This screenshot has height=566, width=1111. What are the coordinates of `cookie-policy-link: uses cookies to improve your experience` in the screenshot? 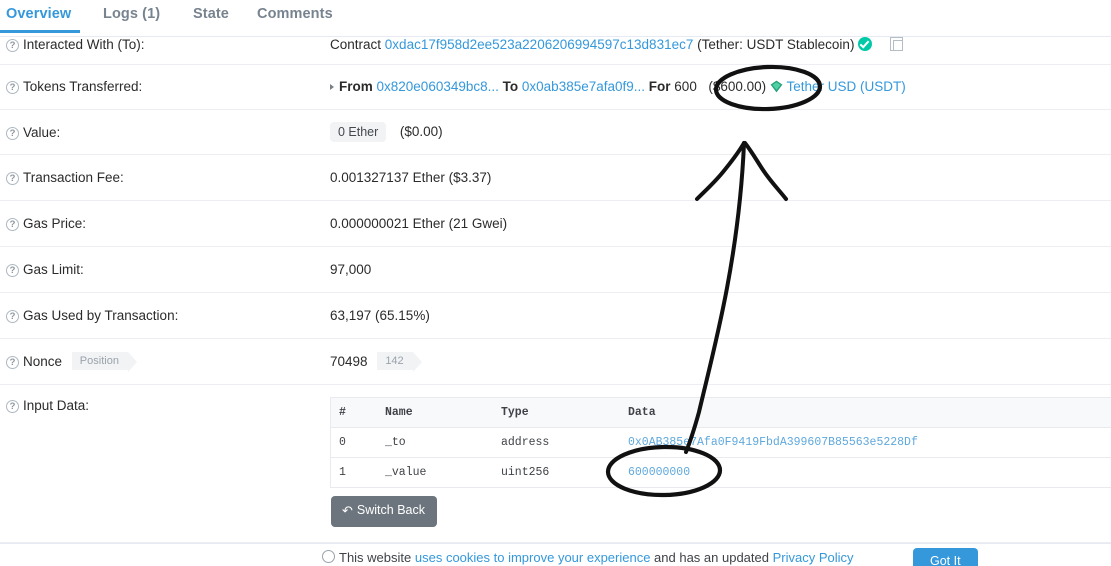 It's located at (533, 557).